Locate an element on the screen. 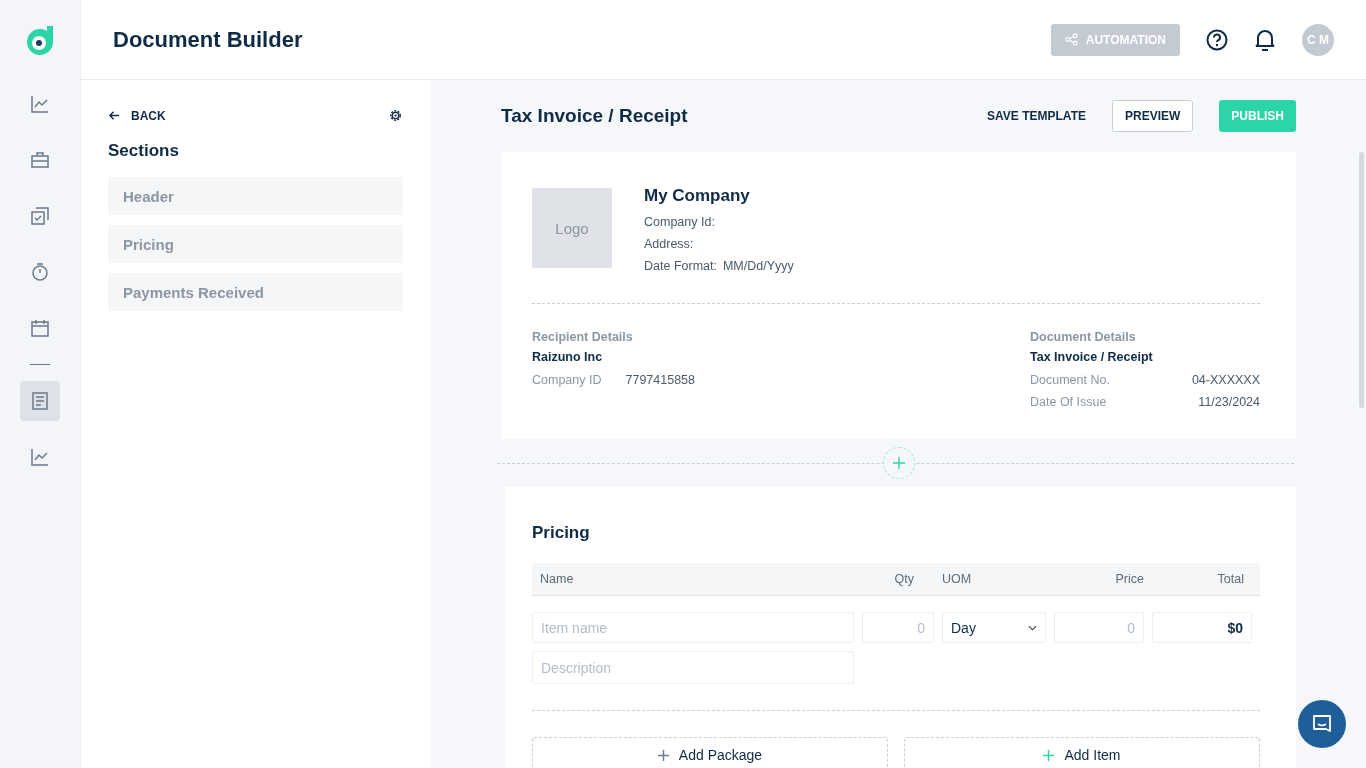 This screenshot has width=1366, height=768. preview-button: PREVIEW is located at coordinates (1153, 116).